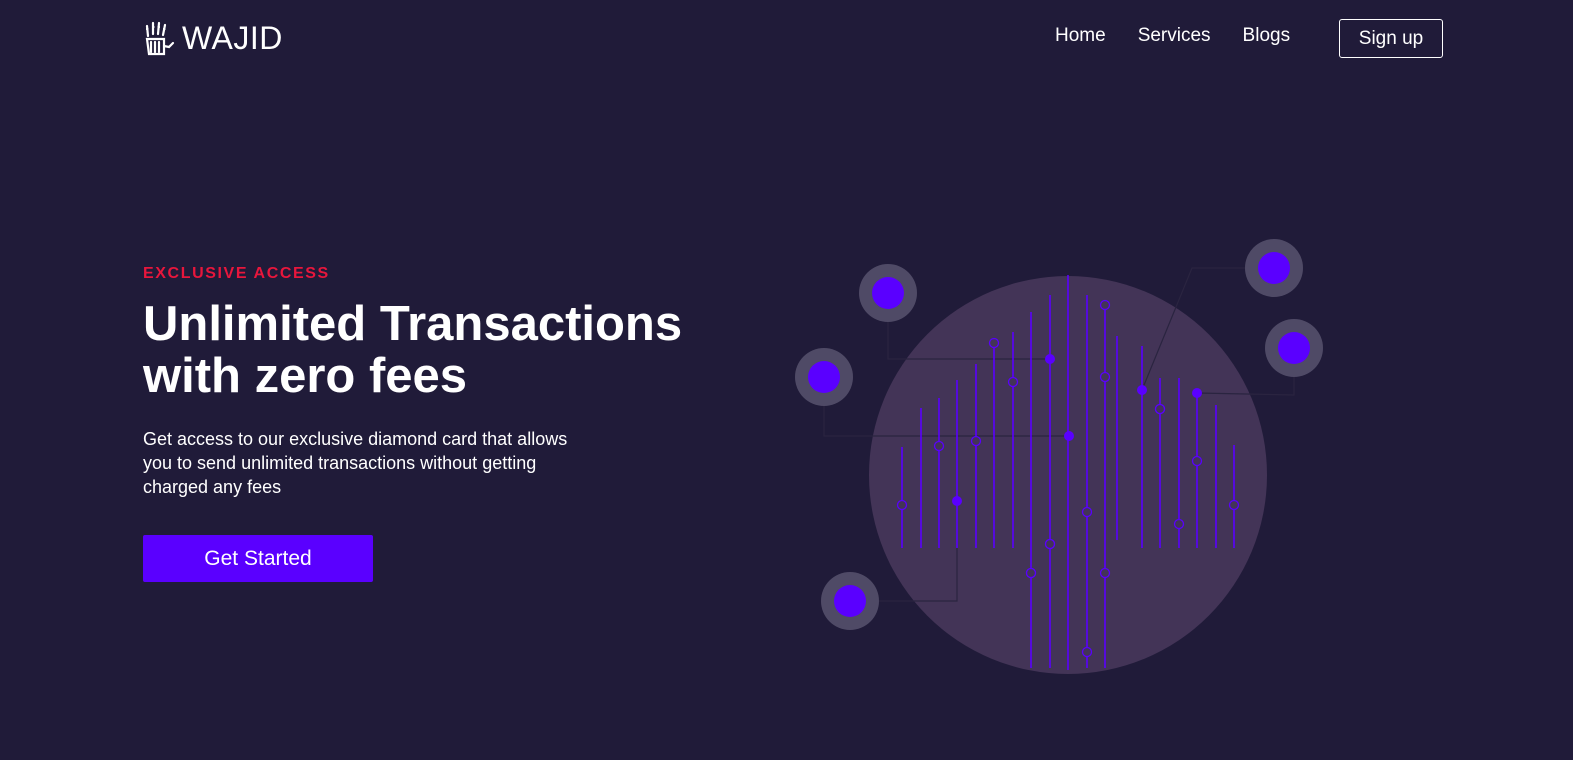 The width and height of the screenshot is (1573, 760). I want to click on nav-link-blogs: Blogs, so click(1267, 36).